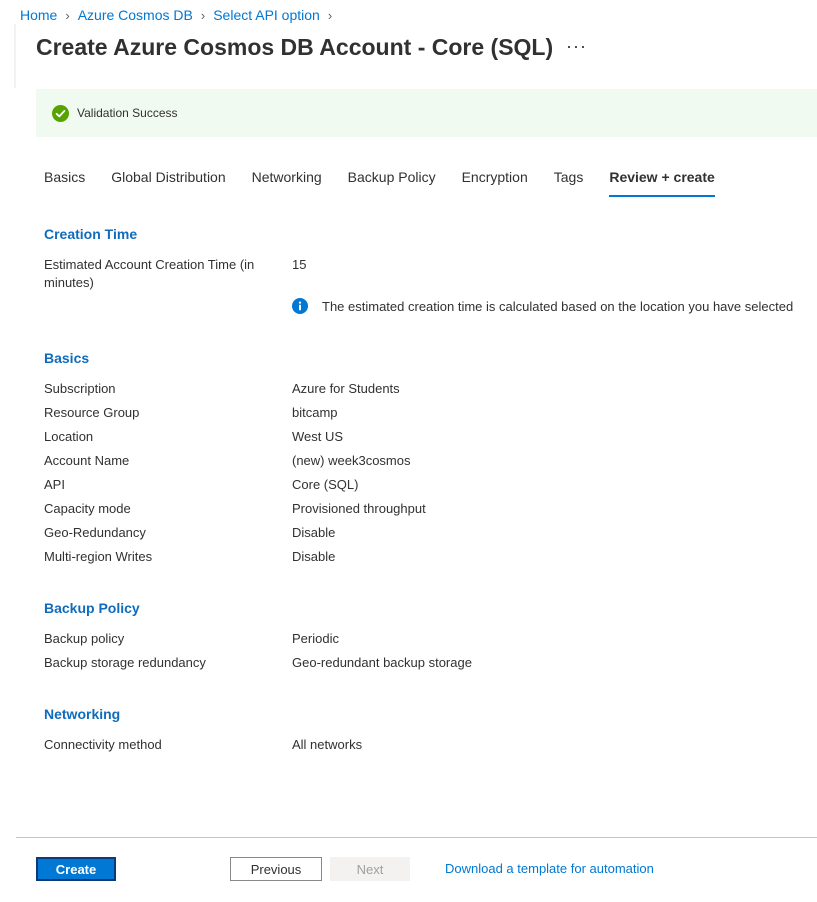 The image size is (817, 902). I want to click on row-value: West US, so click(318, 436).